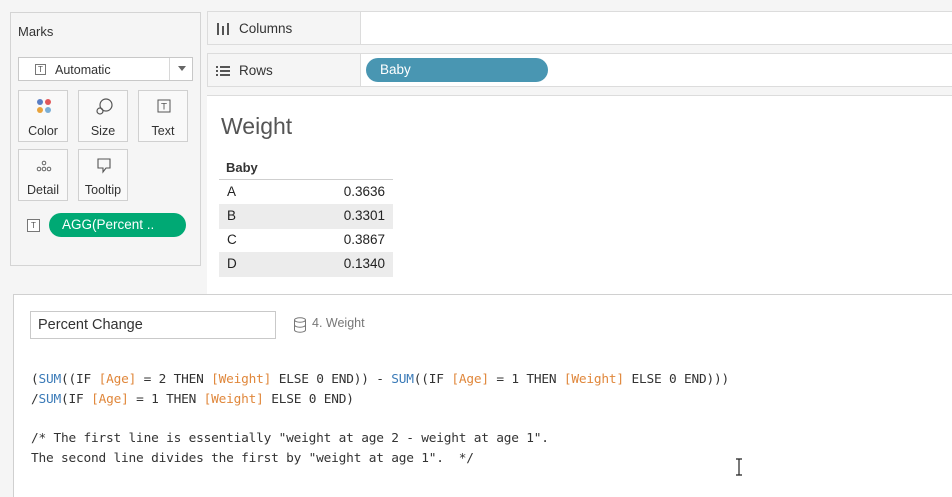  What do you see at coordinates (44, 106) in the screenshot?
I see `color-dots-icon` at bounding box center [44, 106].